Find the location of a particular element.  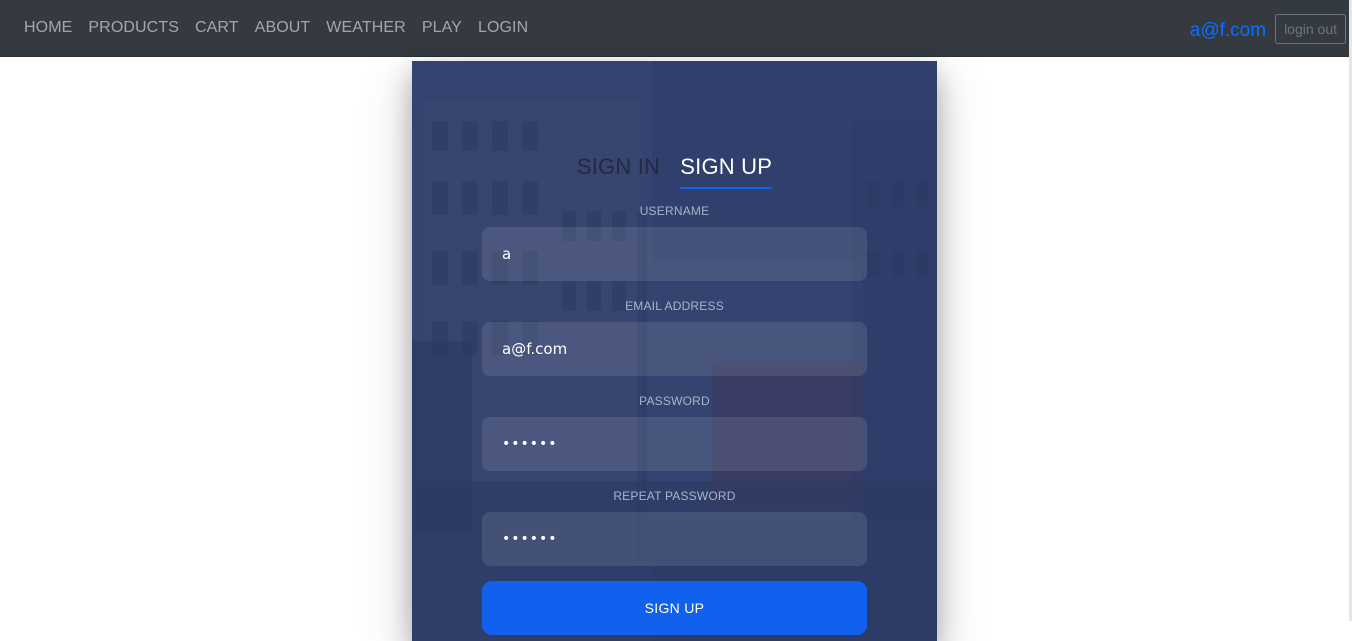

email-label: EMAIL ADDRESS is located at coordinates (674, 306).